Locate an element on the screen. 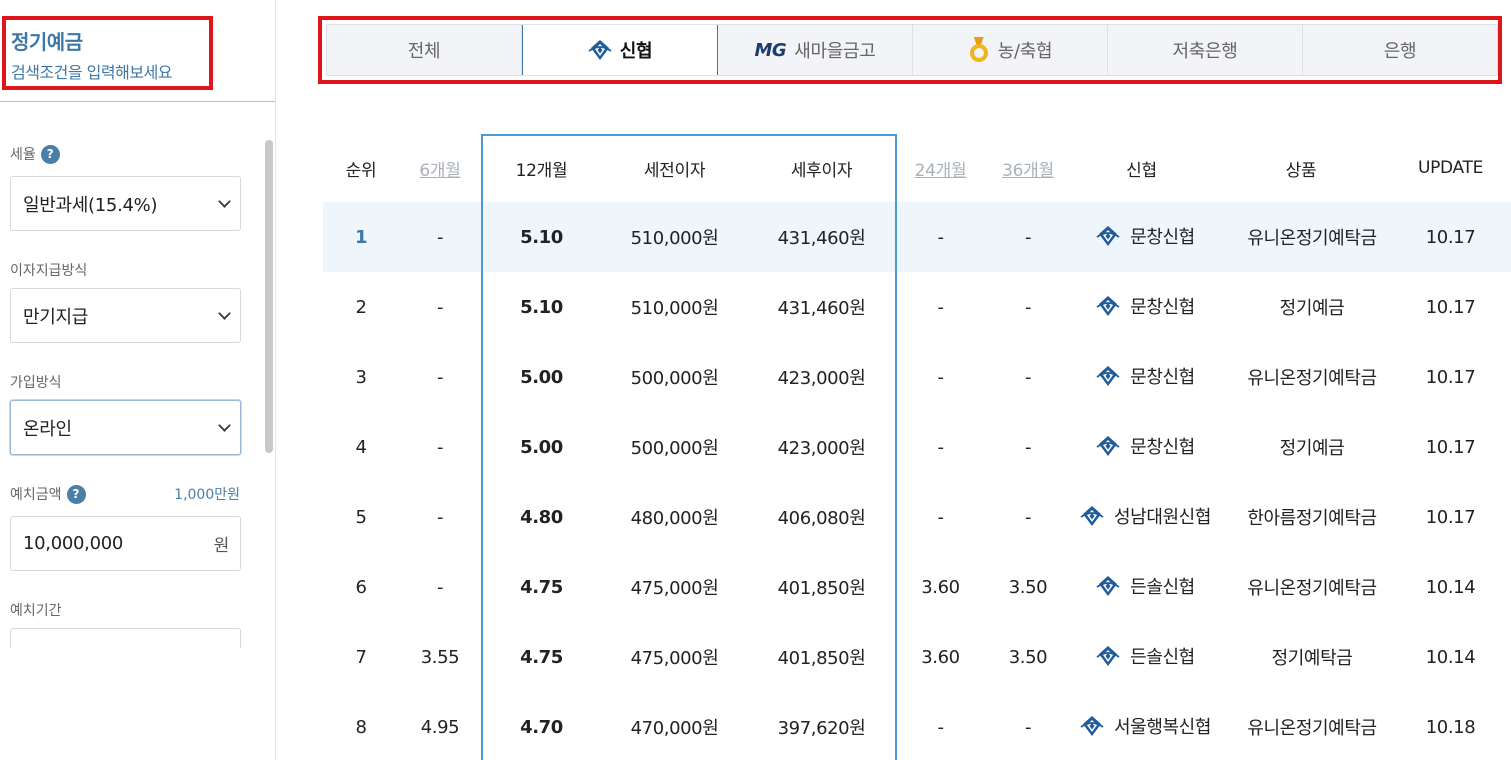 This screenshot has width=1511, height=760. cell-rate-12m: 5.00 is located at coordinates (541, 377).